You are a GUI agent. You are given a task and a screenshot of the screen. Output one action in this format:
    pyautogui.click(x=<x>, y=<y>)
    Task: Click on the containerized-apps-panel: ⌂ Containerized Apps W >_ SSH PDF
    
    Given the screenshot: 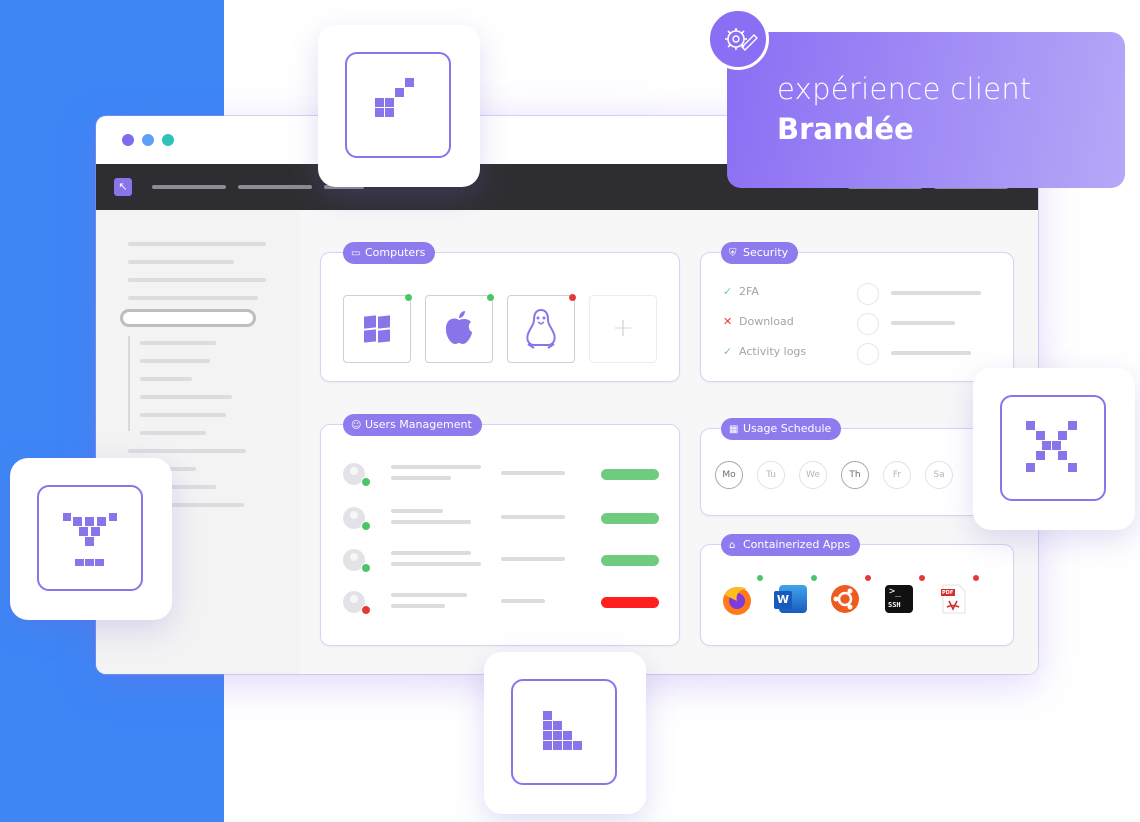 What is the action you would take?
    pyautogui.click(x=857, y=590)
    